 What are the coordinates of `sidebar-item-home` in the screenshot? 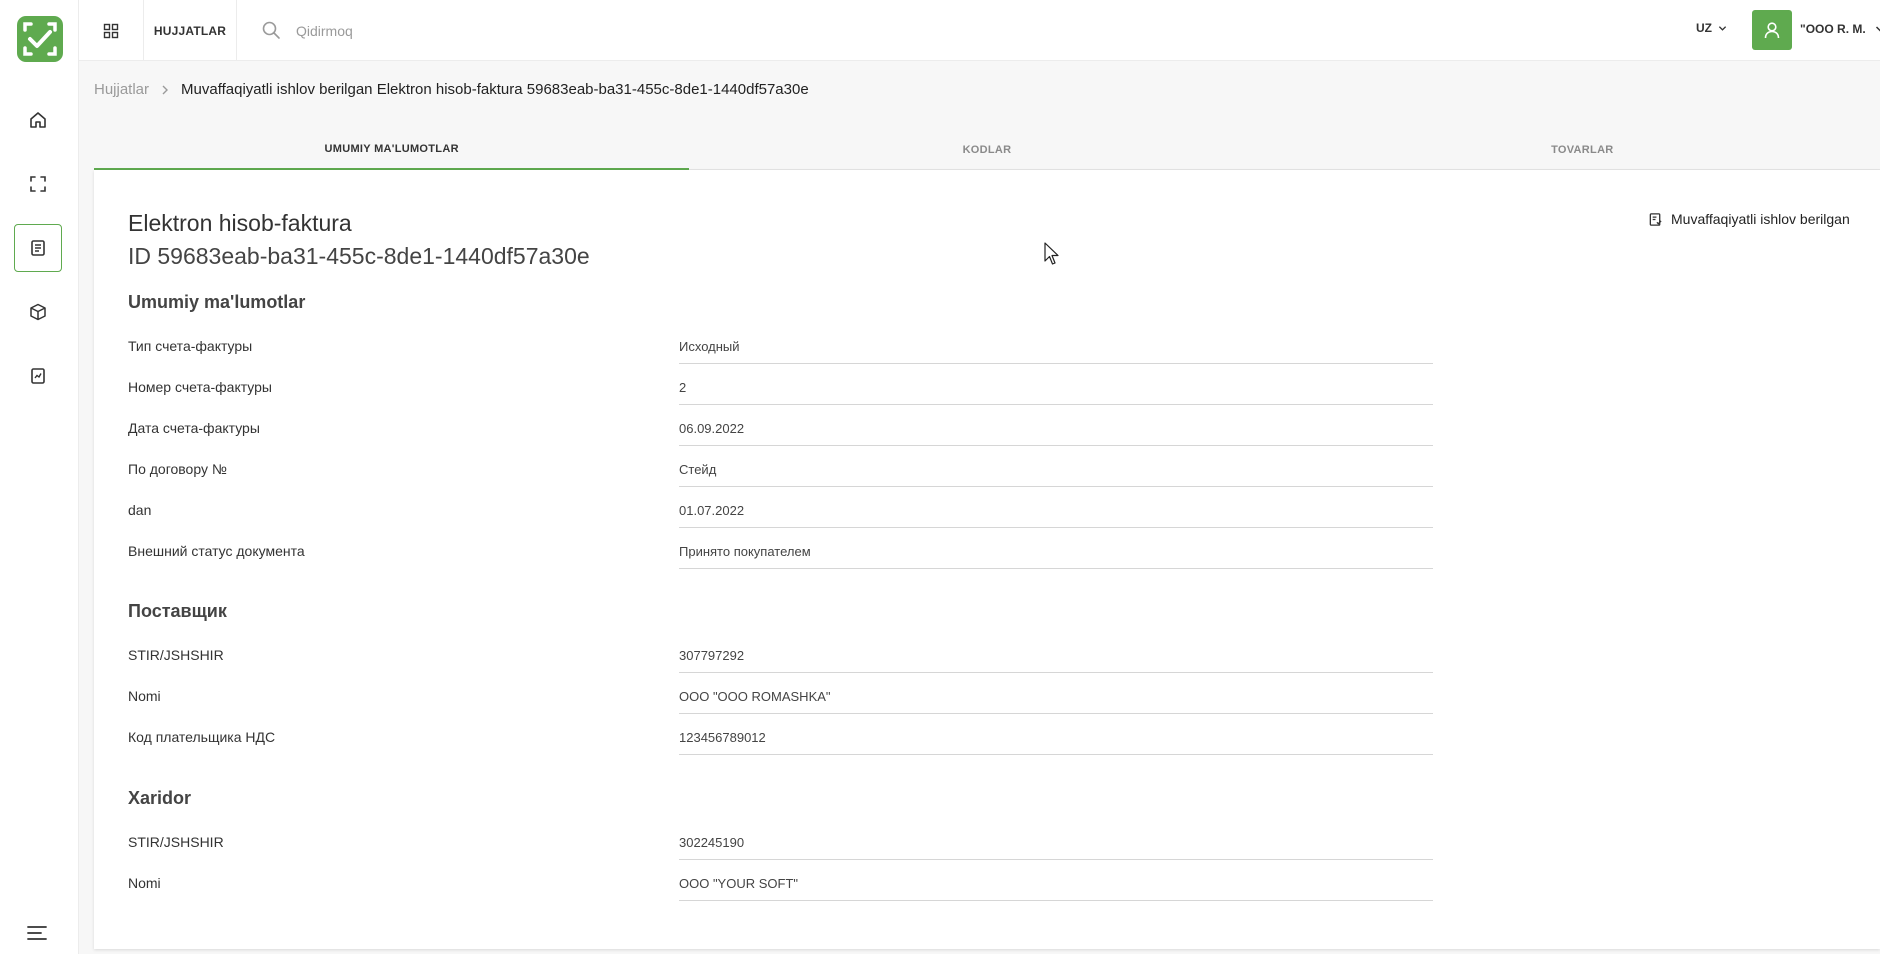 It's located at (38, 120).